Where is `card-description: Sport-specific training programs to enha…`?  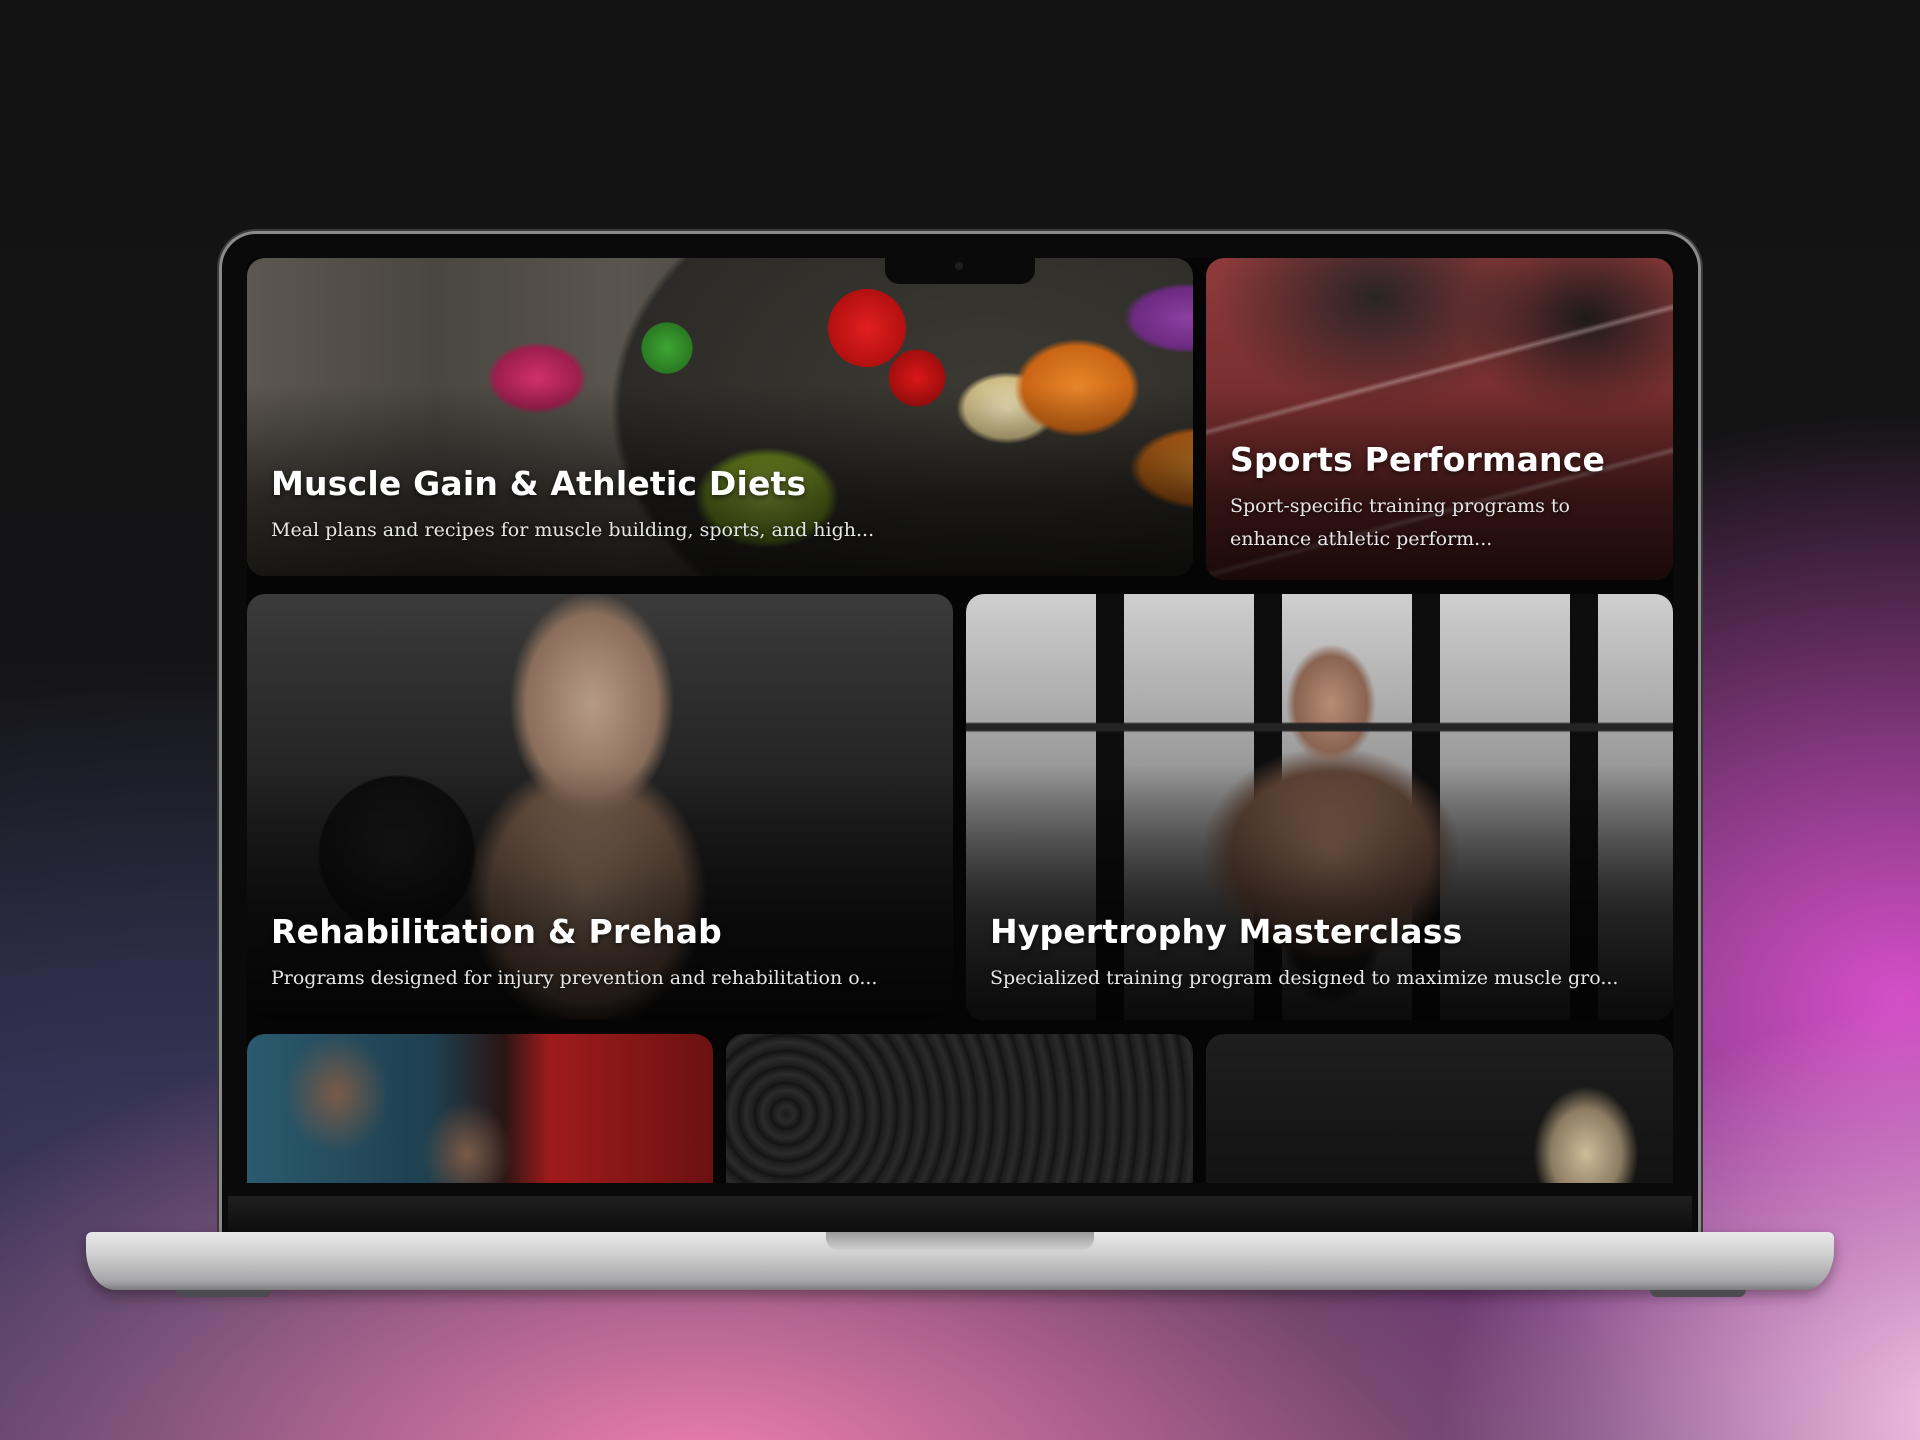 card-description: Sport-specific training programs to enha… is located at coordinates (1400, 522).